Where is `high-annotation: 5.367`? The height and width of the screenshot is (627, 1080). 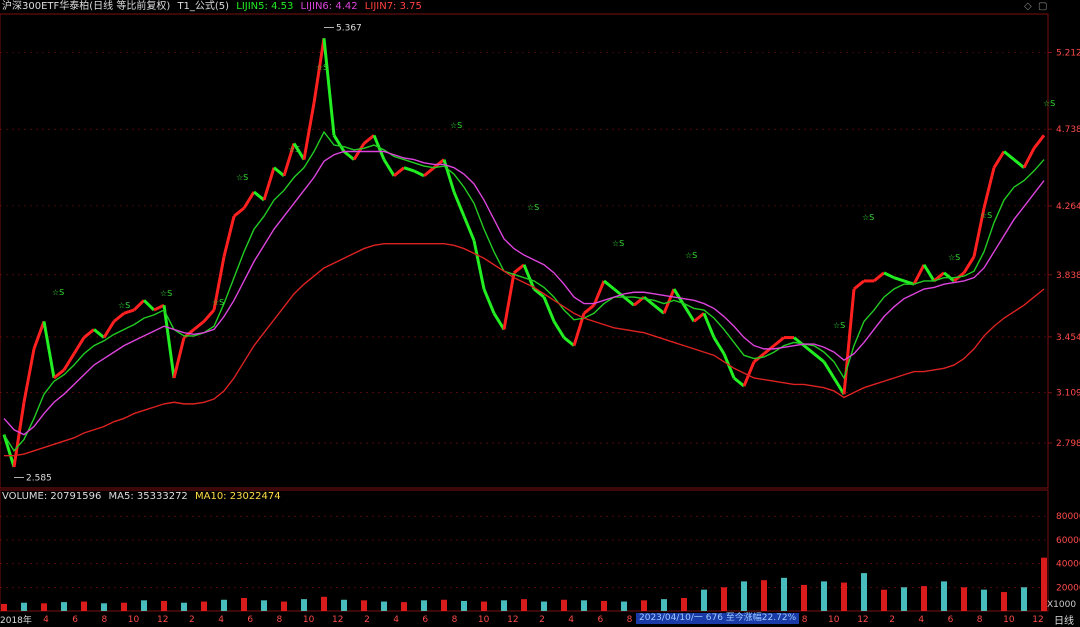 high-annotation: 5.367 is located at coordinates (349, 28).